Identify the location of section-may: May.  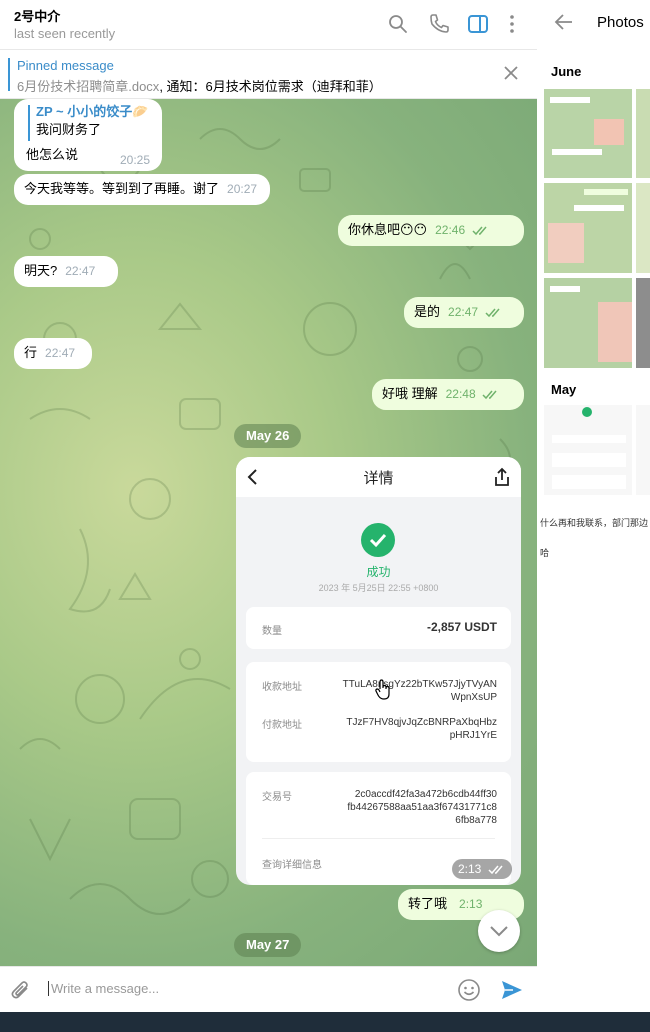
(564, 389).